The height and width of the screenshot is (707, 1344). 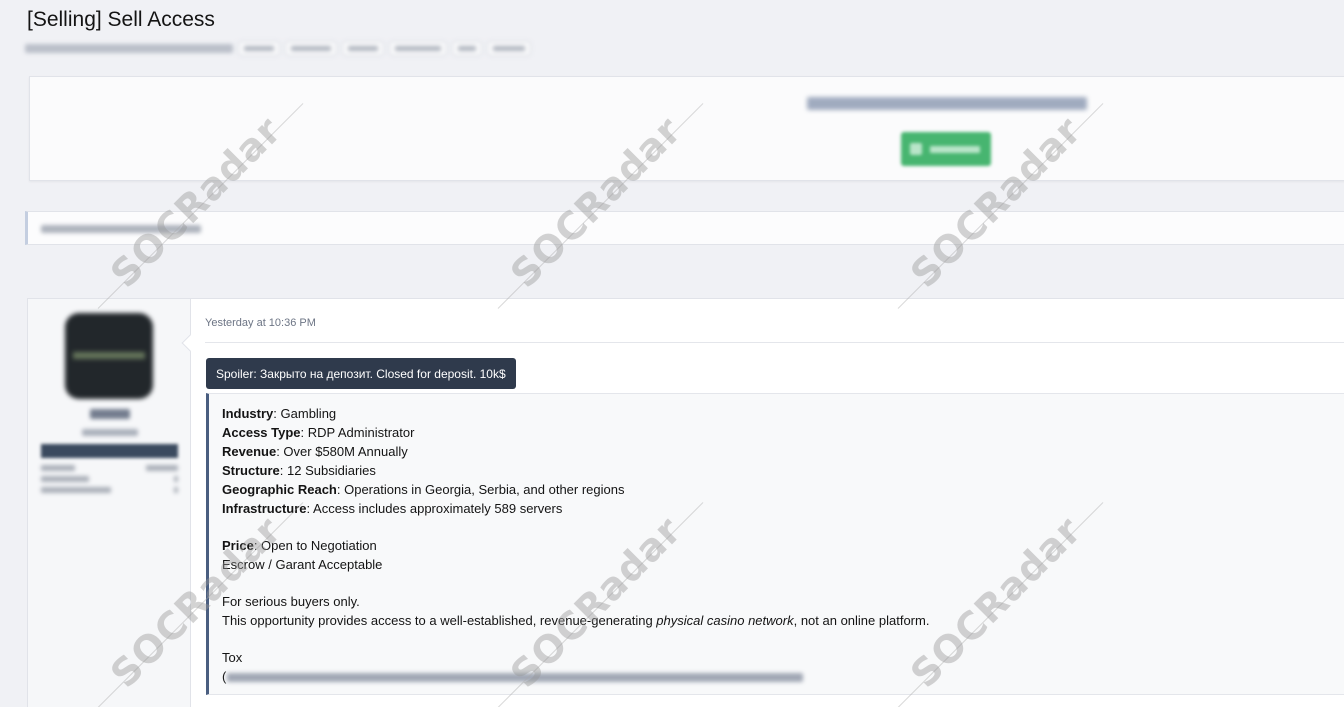 What do you see at coordinates (248, 413) in the screenshot?
I see `detail-label: Industry` at bounding box center [248, 413].